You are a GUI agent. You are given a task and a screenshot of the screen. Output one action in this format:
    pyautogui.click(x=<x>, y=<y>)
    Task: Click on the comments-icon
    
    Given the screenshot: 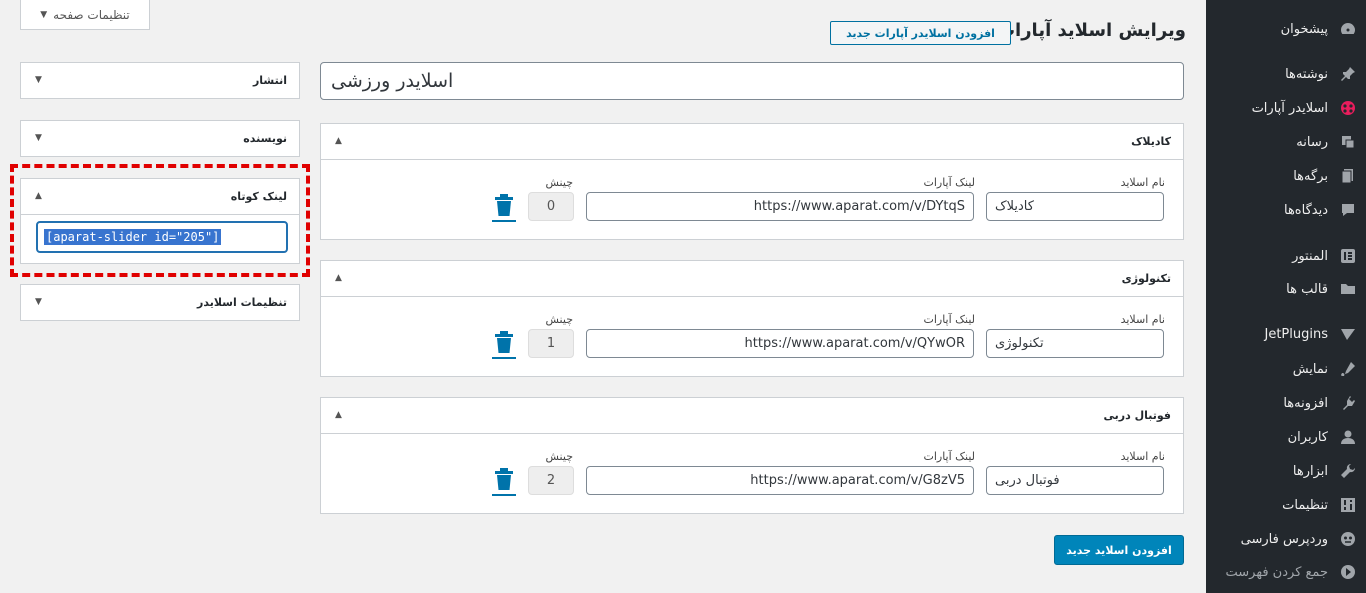 What is the action you would take?
    pyautogui.click(x=1348, y=210)
    